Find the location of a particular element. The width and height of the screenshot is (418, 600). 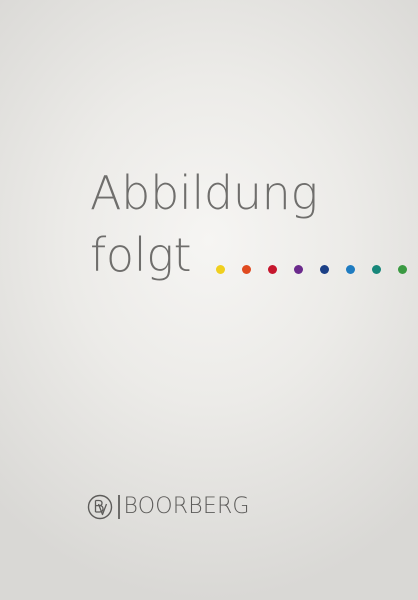

logo-brand-text: BOORBERG is located at coordinates (186, 506).